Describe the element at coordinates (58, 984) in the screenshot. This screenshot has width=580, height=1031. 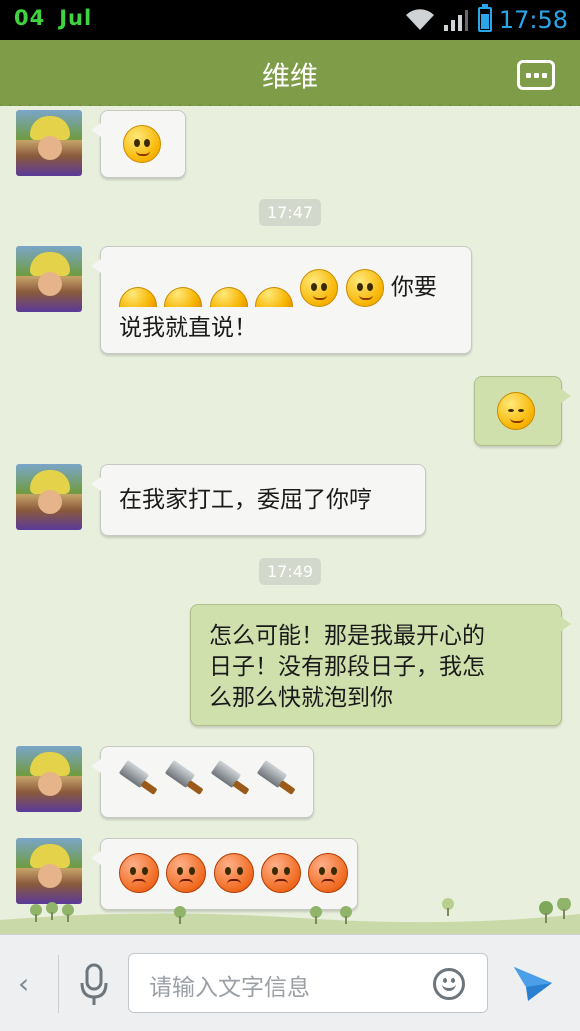
I see `divider` at that location.